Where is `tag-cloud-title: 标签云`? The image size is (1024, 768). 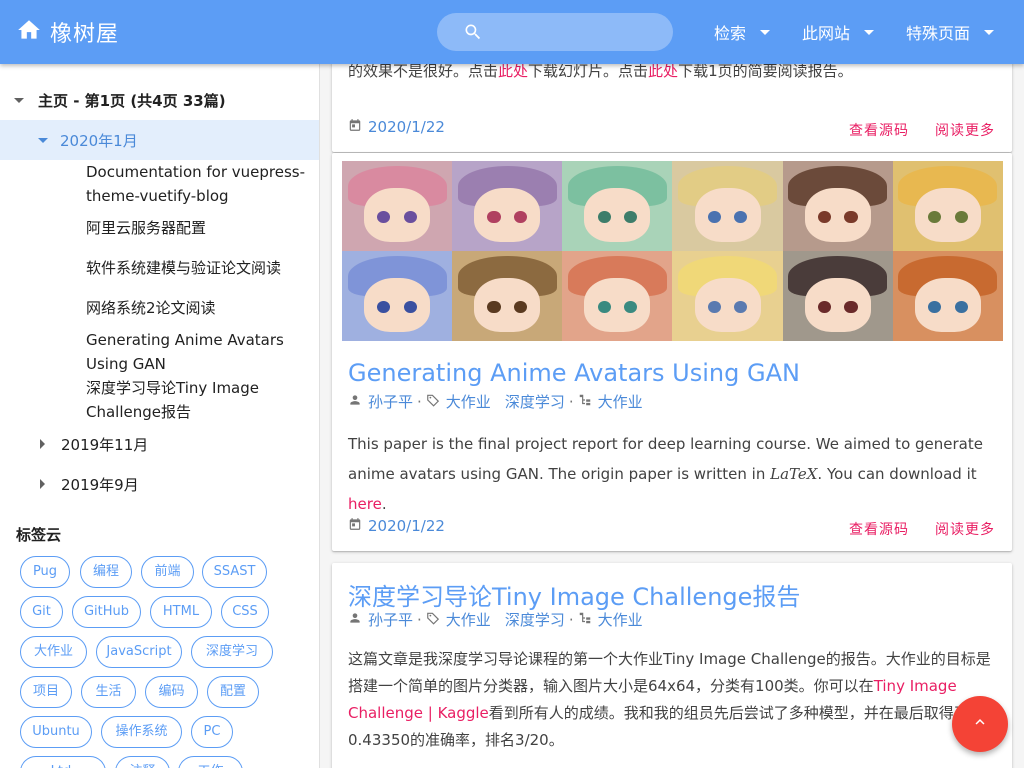
tag-cloud-title: 标签云 is located at coordinates (39, 535).